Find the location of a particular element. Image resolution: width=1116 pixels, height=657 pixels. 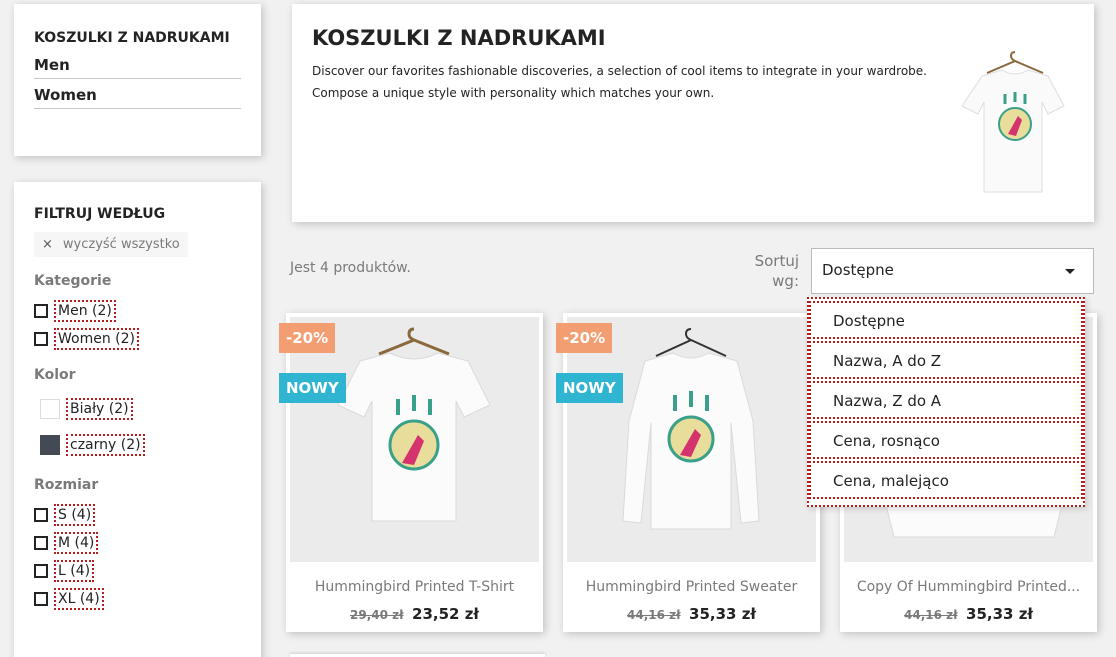

sort-option-name-desc: Nazwa, Z do A is located at coordinates (946, 400).